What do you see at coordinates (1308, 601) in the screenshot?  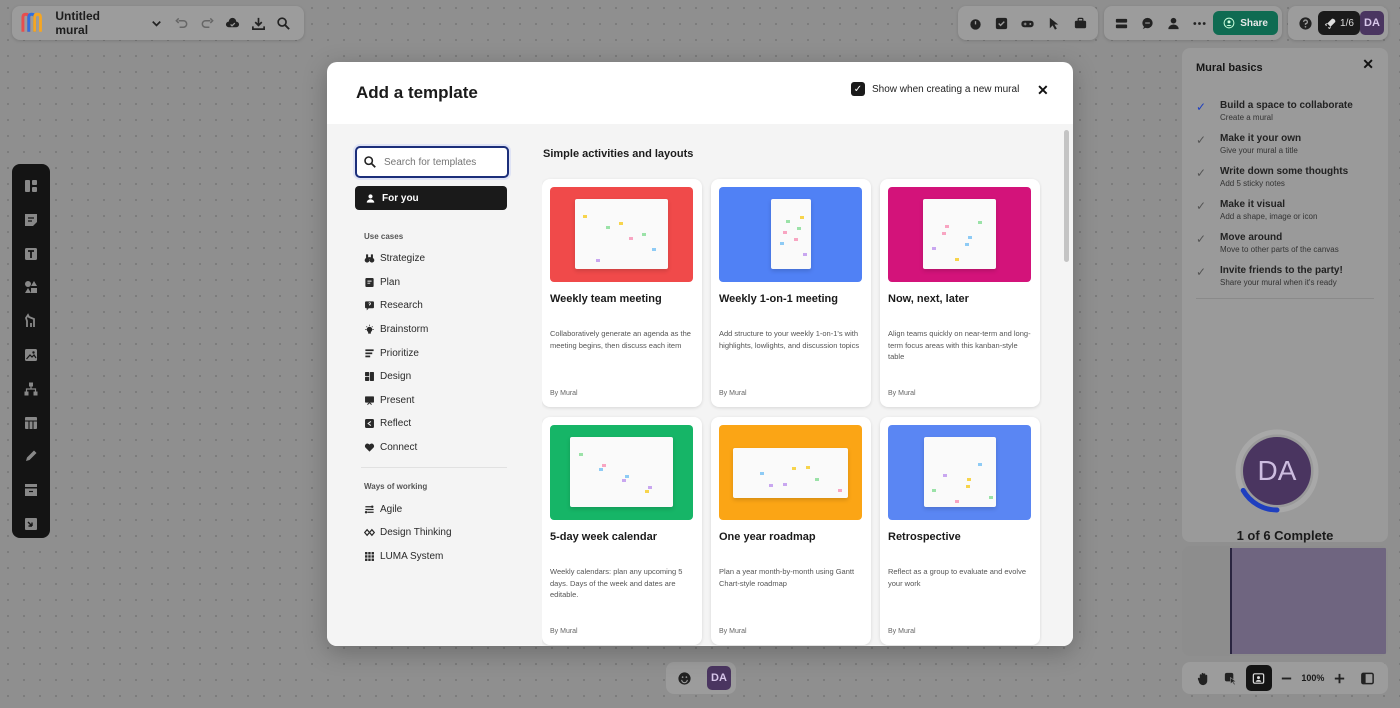 I see `minimap-viewport` at bounding box center [1308, 601].